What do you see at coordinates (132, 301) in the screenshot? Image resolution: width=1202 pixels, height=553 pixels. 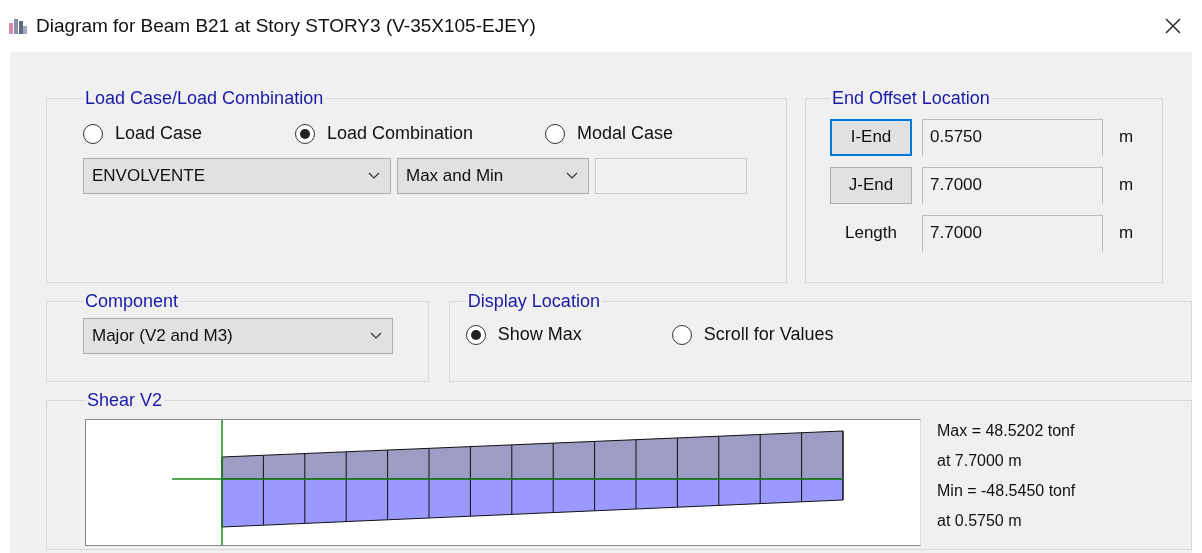 I see `group-title: Component` at bounding box center [132, 301].